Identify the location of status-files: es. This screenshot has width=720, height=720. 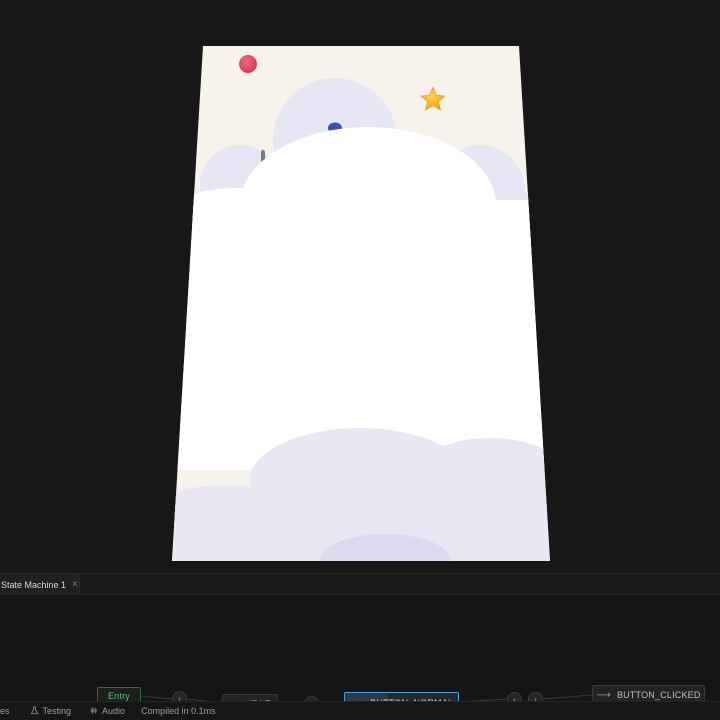
(5, 711).